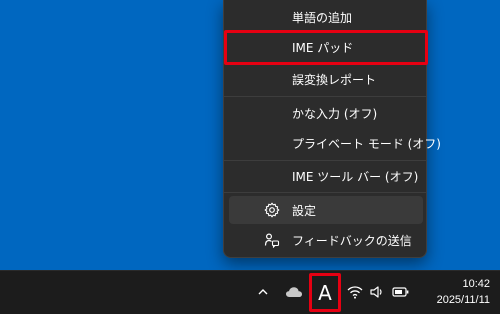  What do you see at coordinates (272, 210) in the screenshot?
I see `gear-icon` at bounding box center [272, 210].